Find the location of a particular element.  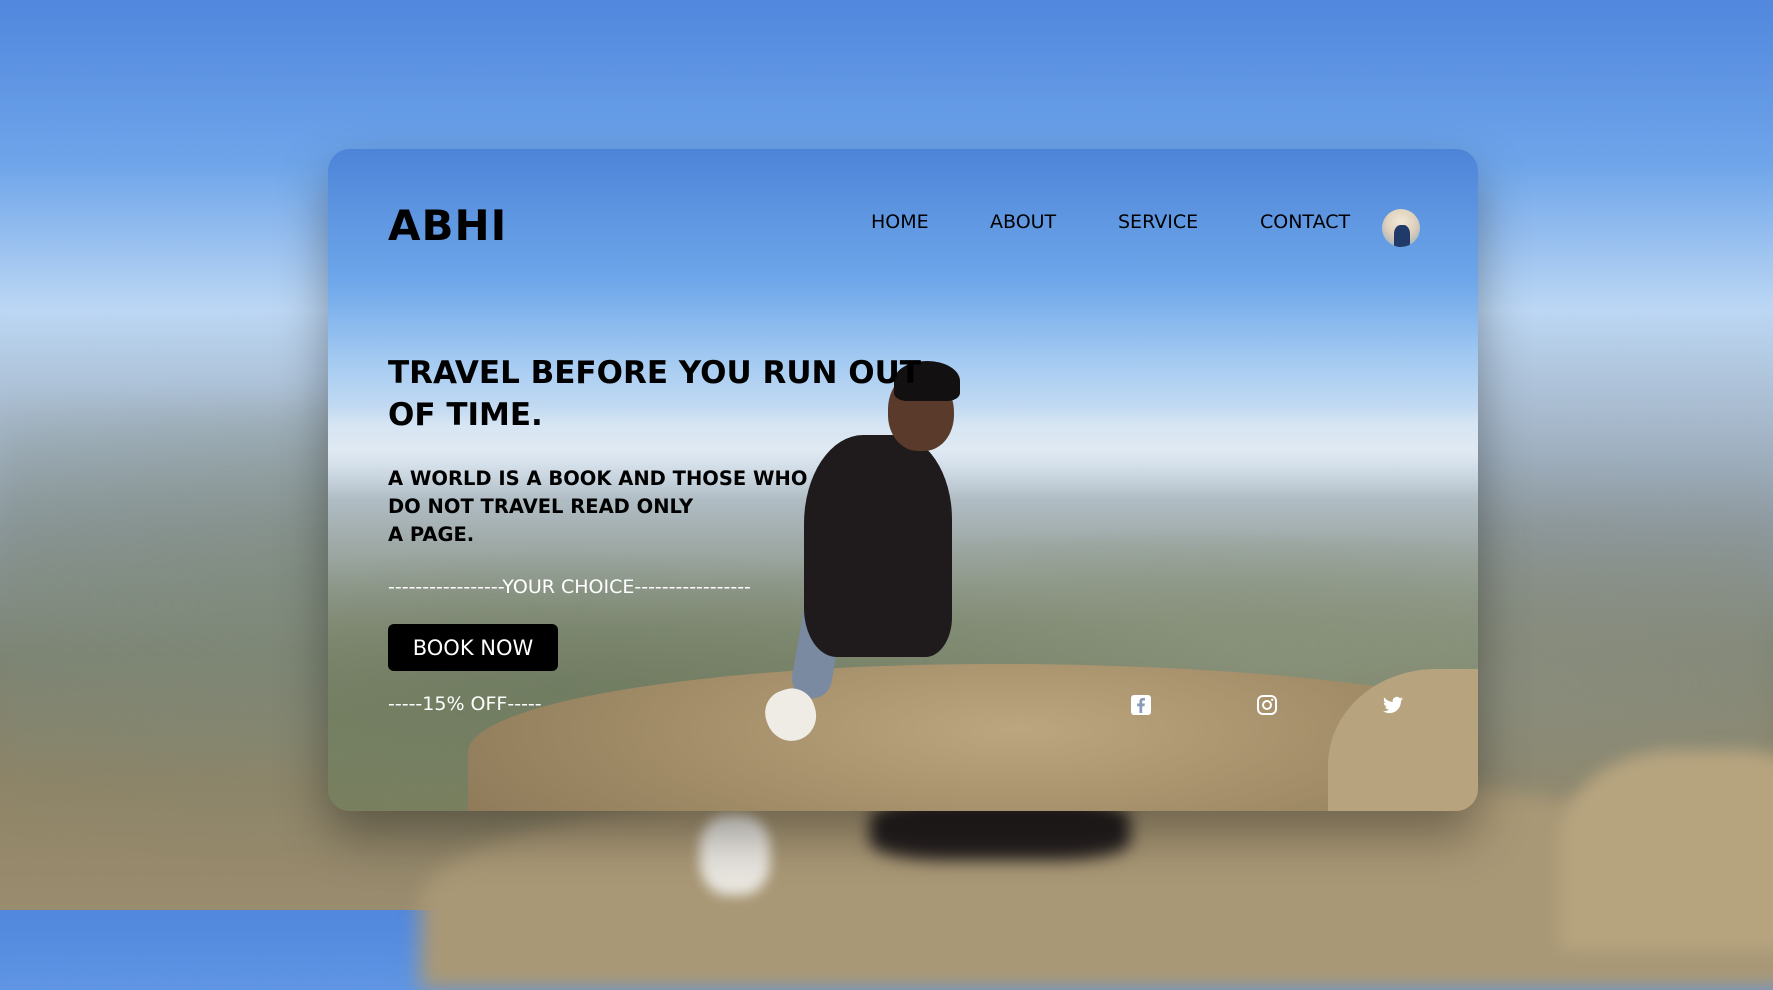

brand-logo: ABHI is located at coordinates (447, 225).